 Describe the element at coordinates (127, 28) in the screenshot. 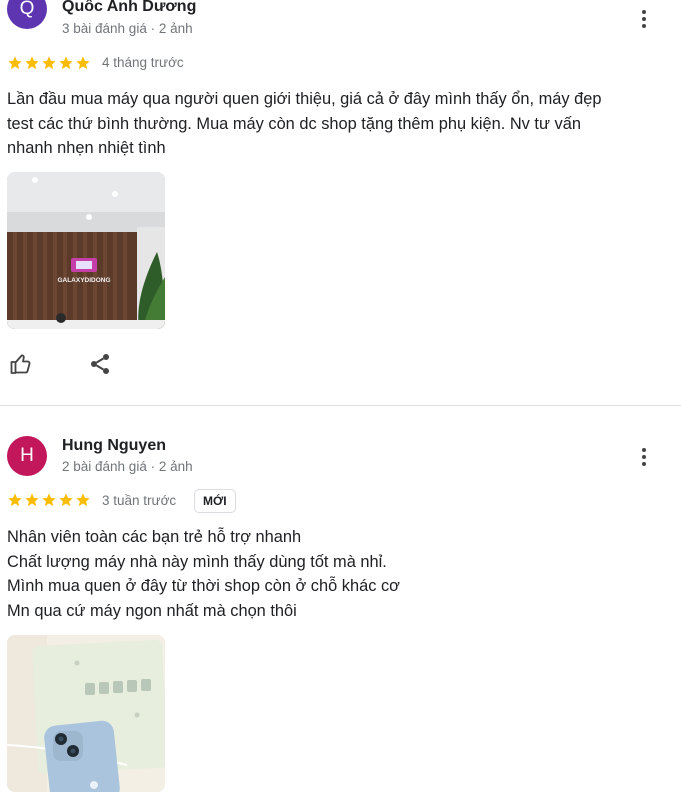

I see `reviewer-meta: 3 bài đánh giá · 2 ảnh` at that location.